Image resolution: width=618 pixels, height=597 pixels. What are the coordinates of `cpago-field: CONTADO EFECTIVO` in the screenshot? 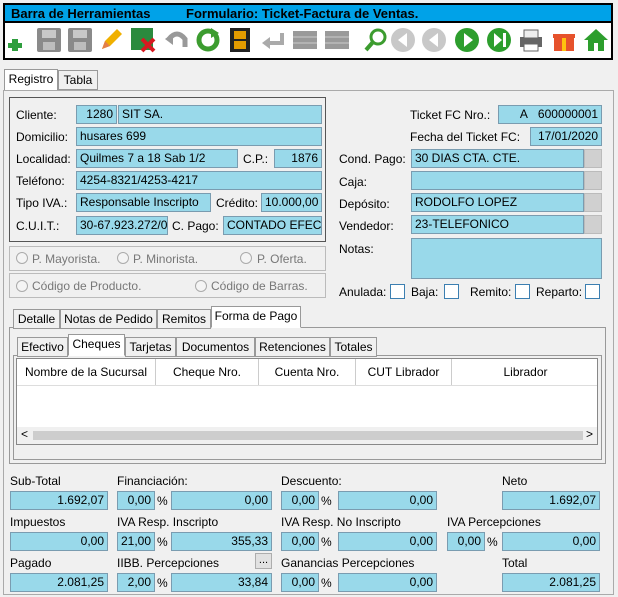 It's located at (272, 225).